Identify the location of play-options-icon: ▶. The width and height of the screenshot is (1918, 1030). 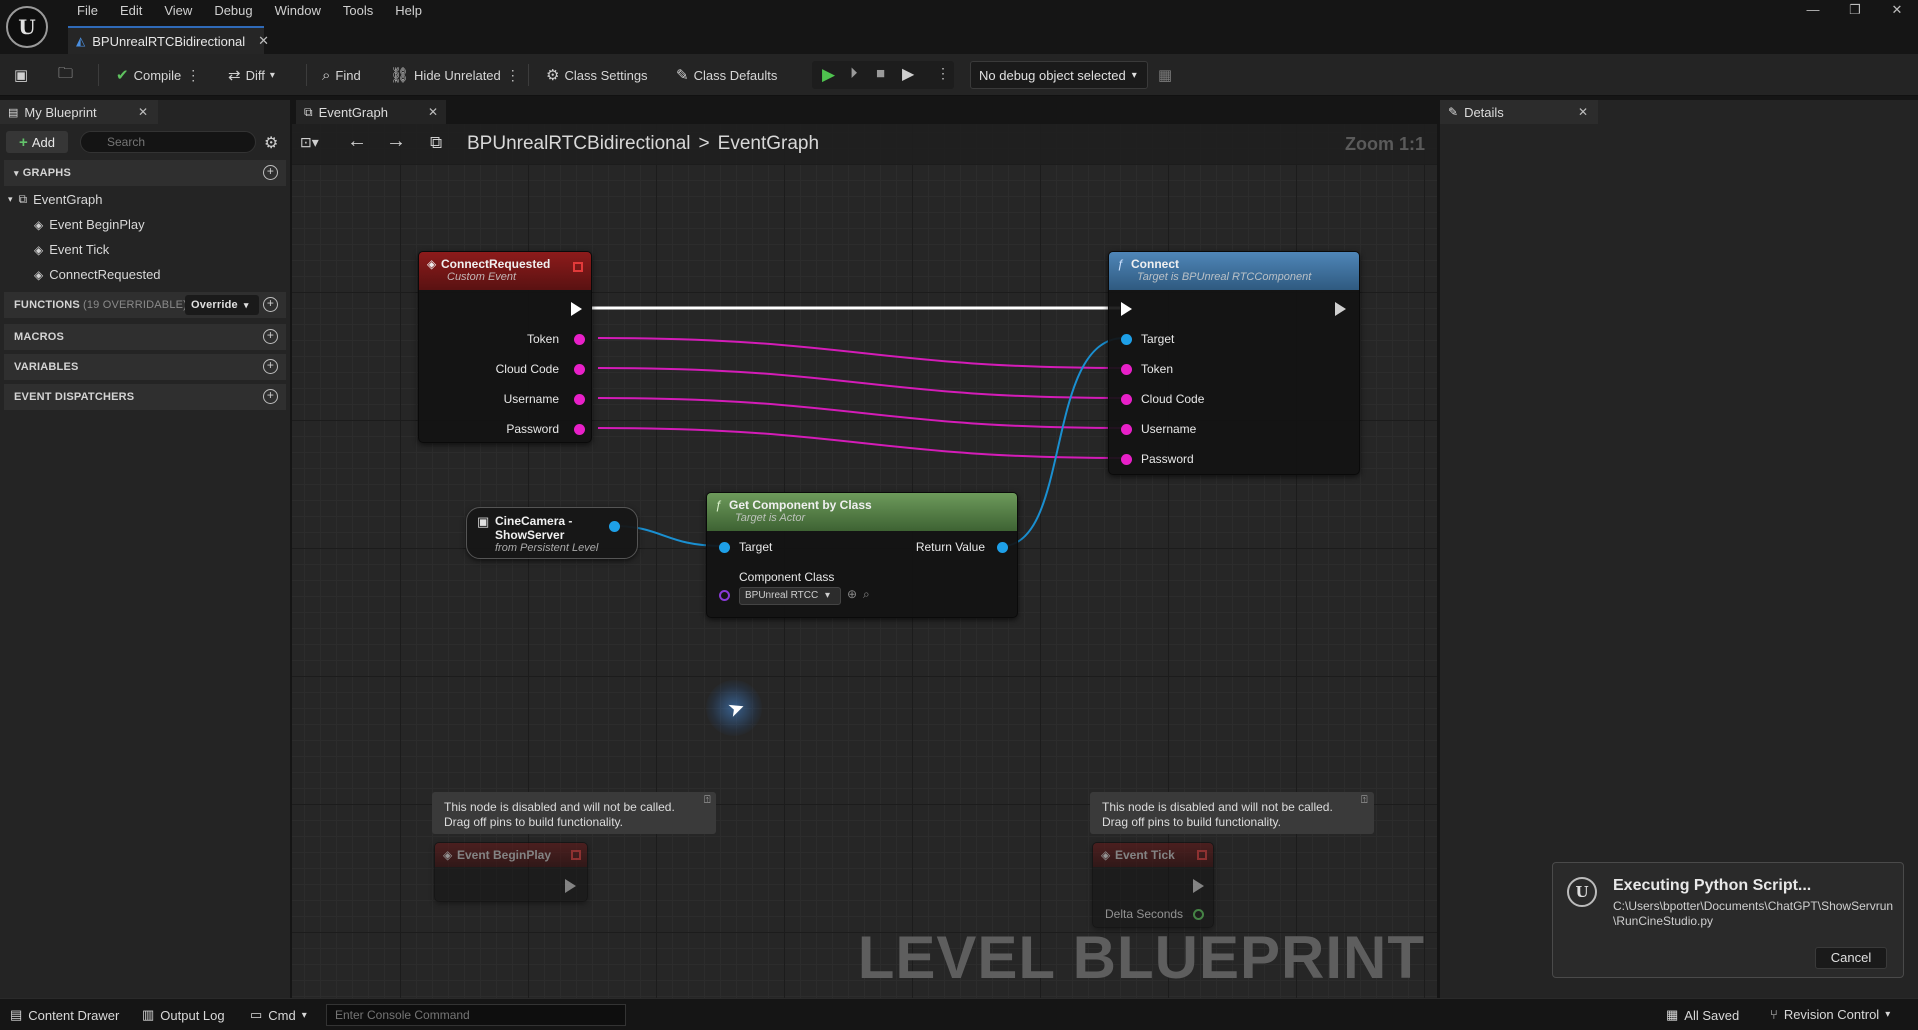
(908, 74).